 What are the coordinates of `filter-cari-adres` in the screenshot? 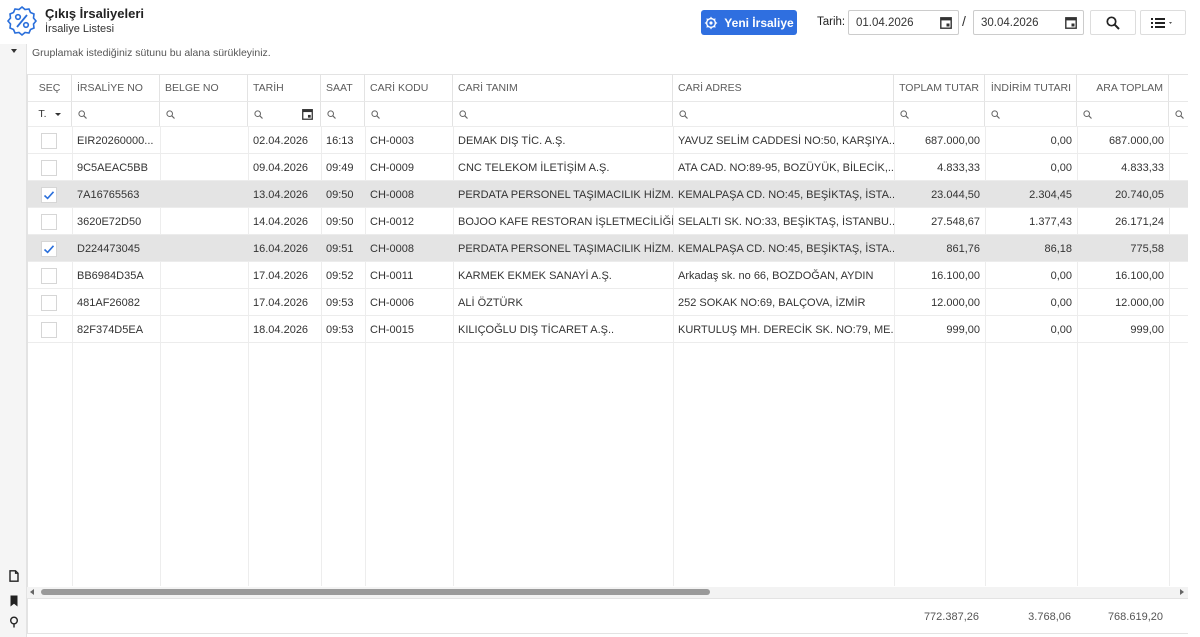 It's located at (783, 113).